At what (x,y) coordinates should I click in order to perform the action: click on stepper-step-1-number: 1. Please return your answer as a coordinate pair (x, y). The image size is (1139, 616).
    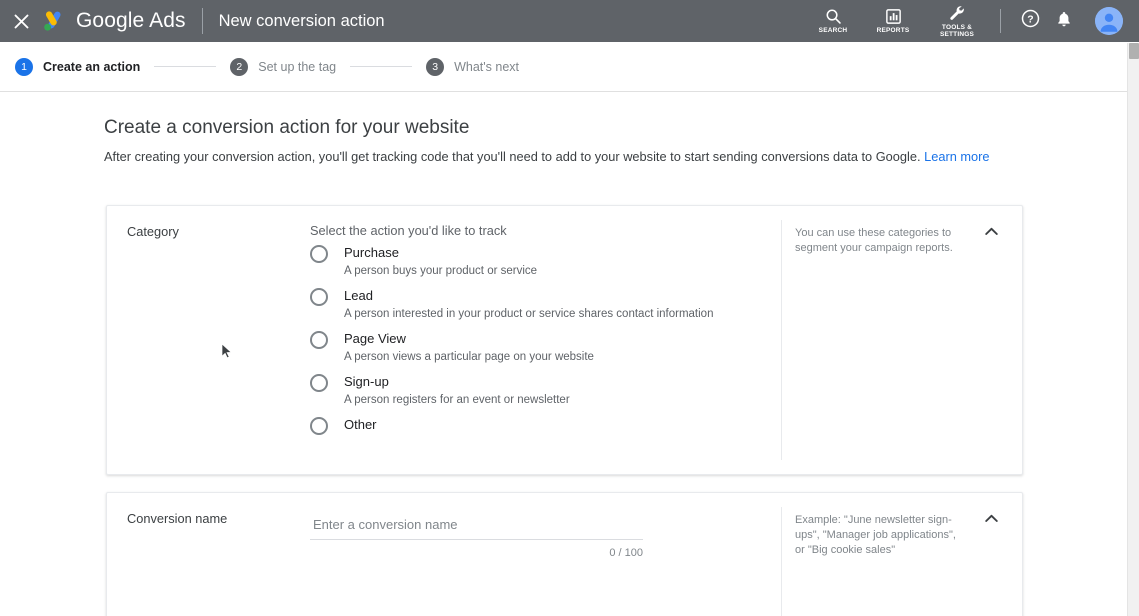
    Looking at the image, I should click on (24, 66).